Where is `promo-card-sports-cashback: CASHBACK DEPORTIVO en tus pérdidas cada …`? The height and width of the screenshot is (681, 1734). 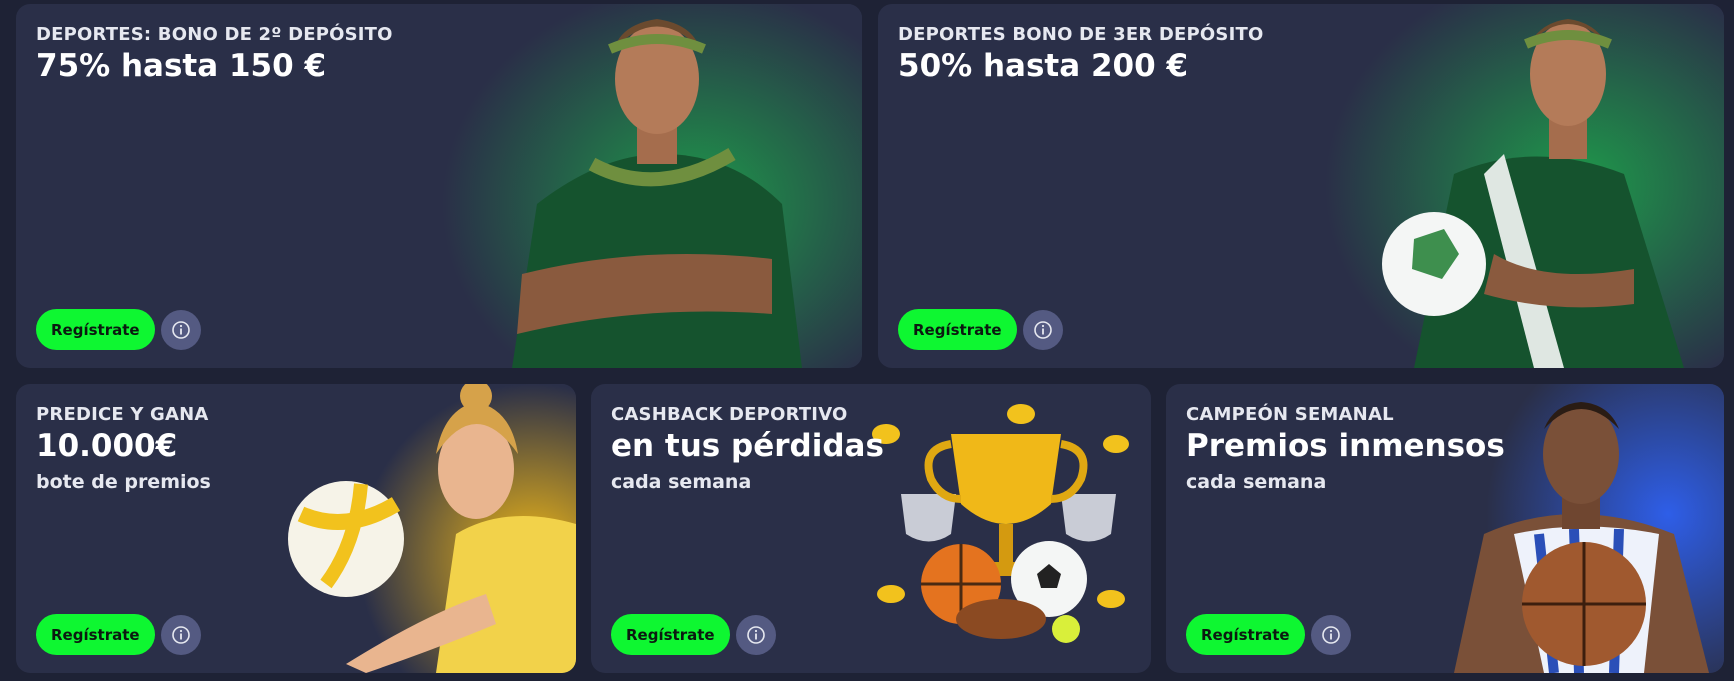 promo-card-sports-cashback: CASHBACK DEPORTIVO en tus pérdidas cada … is located at coordinates (871, 528).